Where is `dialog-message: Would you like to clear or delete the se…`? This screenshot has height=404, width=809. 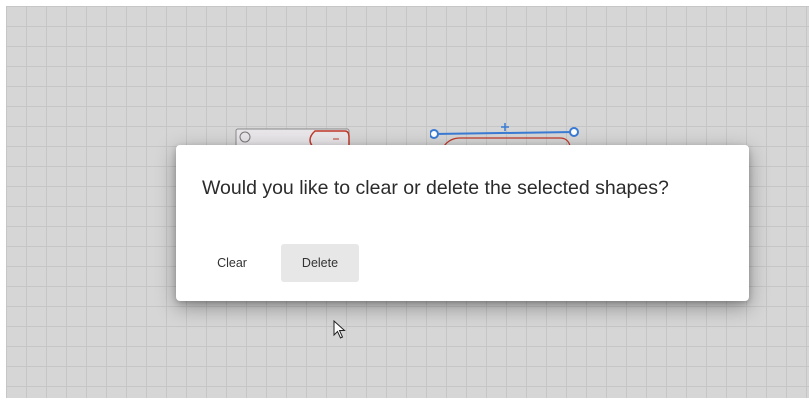
dialog-message: Would you like to clear or delete the se… is located at coordinates (435, 188).